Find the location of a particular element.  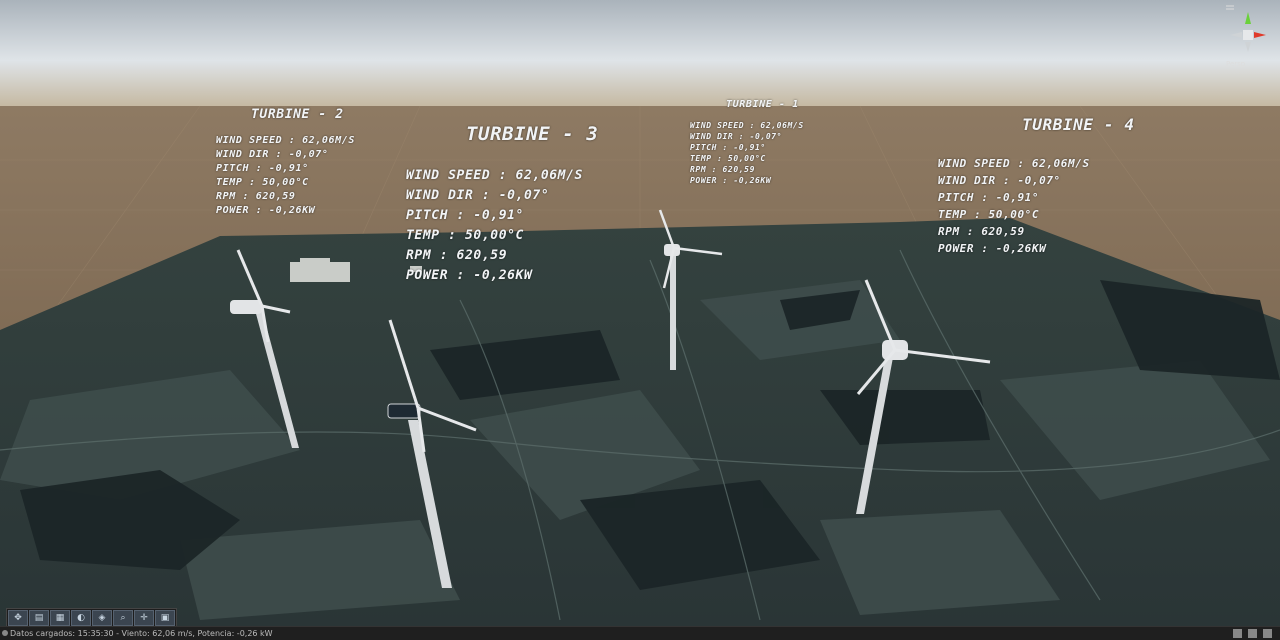

turbine-3-title: TURBINE - 3 is located at coordinates (532, 134).